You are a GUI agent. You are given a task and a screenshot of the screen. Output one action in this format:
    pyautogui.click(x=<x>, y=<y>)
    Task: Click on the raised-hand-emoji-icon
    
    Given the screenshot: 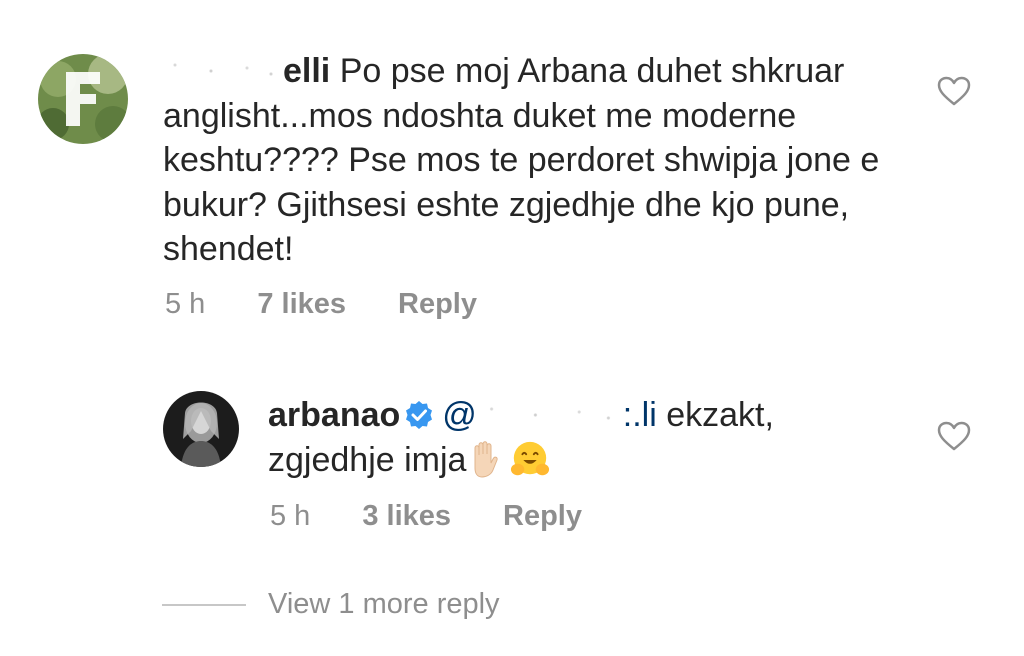 What is the action you would take?
    pyautogui.click(x=486, y=459)
    